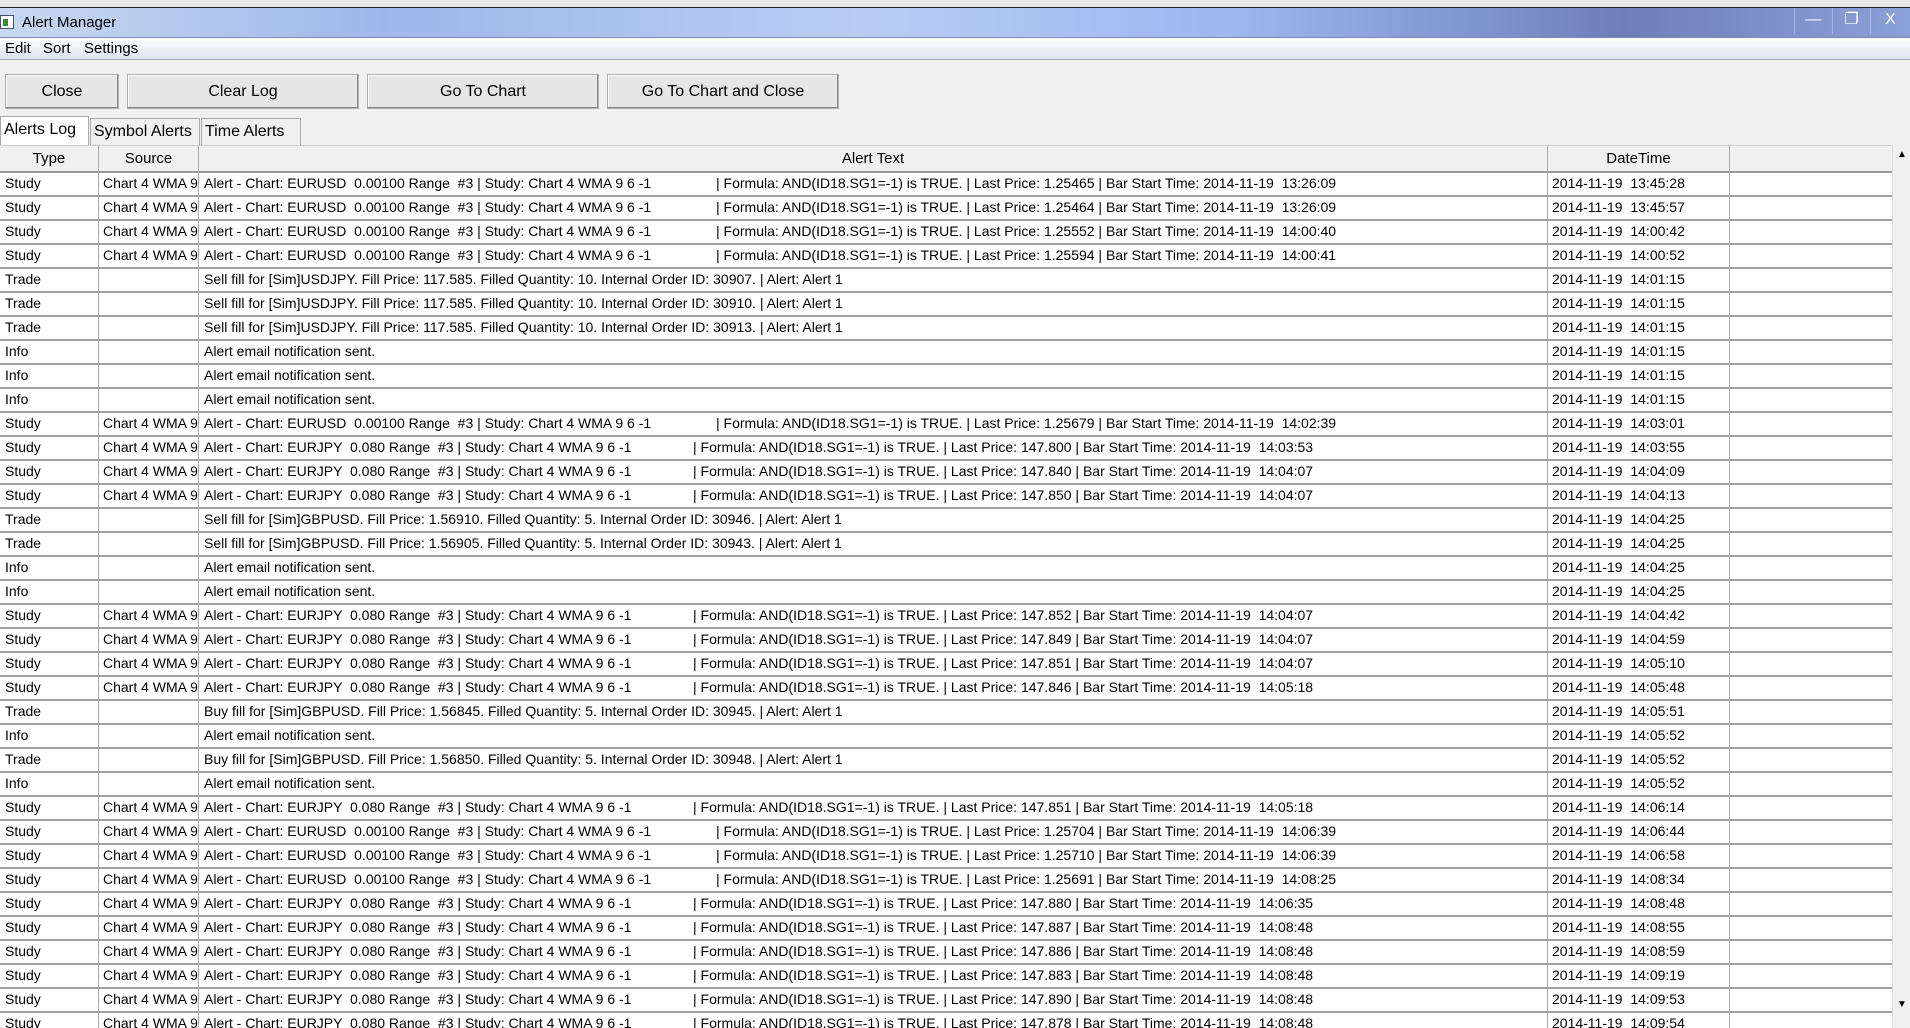  I want to click on minimize-button: —, so click(1813, 21).